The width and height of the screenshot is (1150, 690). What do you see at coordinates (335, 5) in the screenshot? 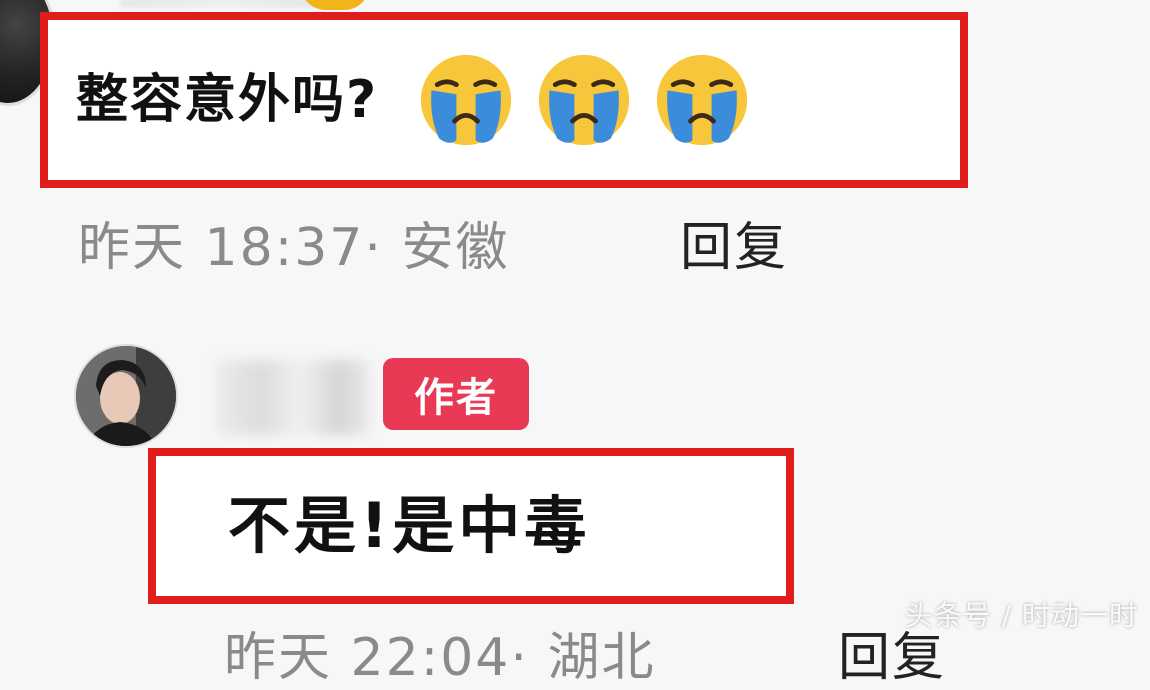
I see `sticker-icon` at bounding box center [335, 5].